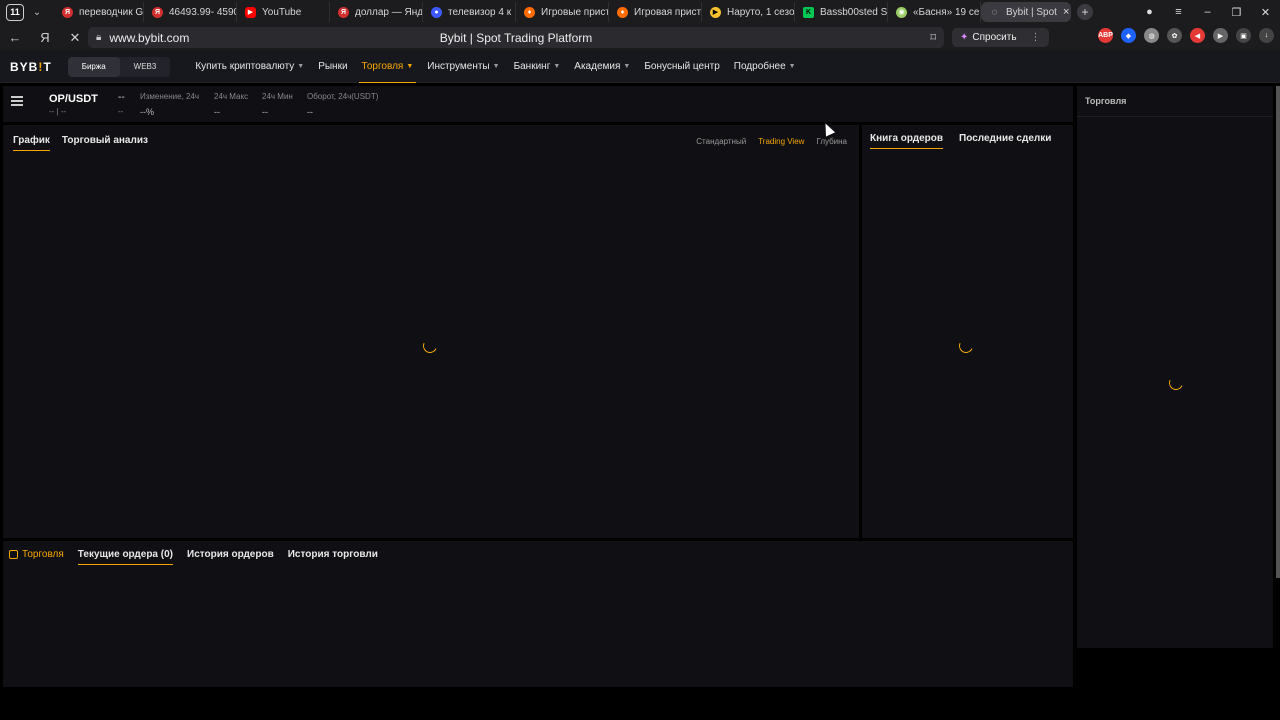  I want to click on browser-tab: ◉ «Басня» 19 сер, so click(934, 12).